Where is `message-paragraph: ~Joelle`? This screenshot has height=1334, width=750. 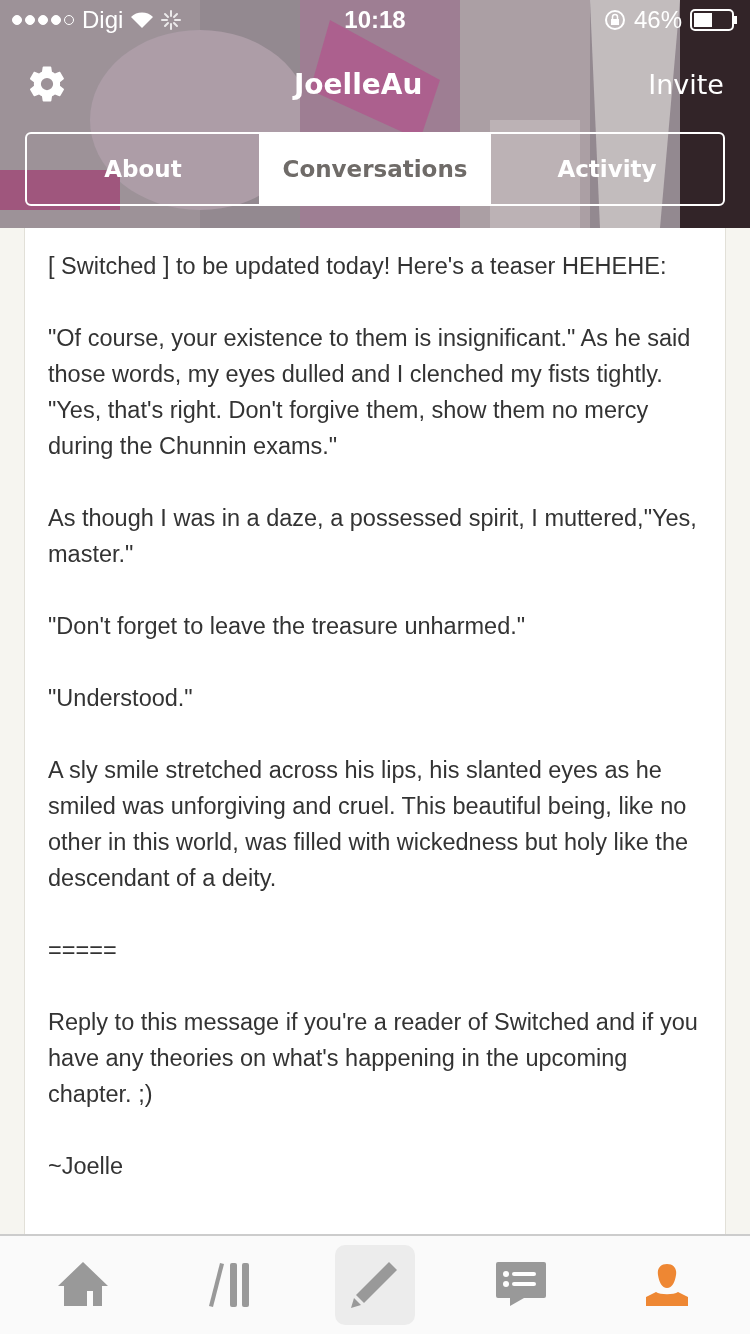
message-paragraph: ~Joelle is located at coordinates (86, 1166).